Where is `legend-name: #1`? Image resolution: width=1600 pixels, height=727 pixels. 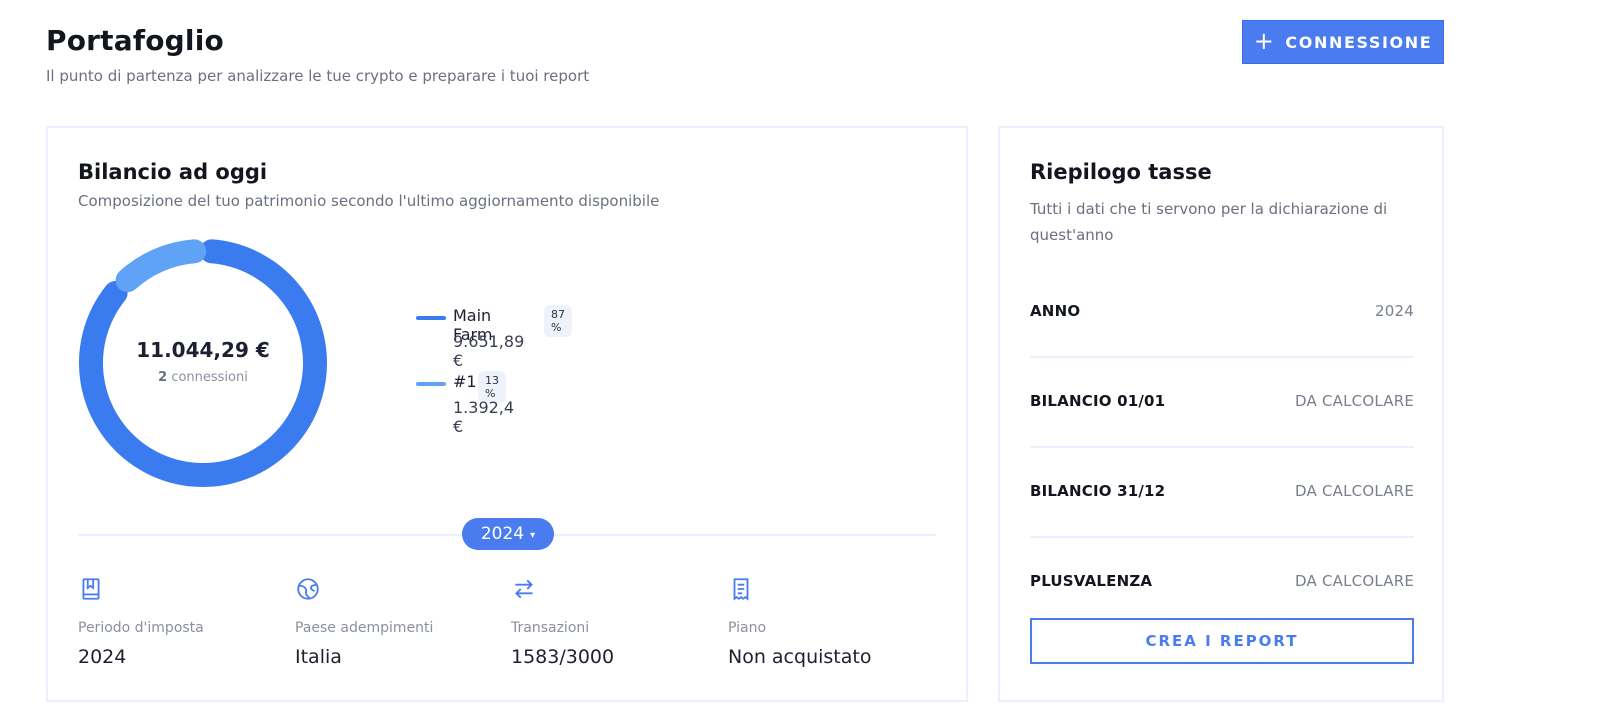 legend-name: #1 is located at coordinates (465, 381).